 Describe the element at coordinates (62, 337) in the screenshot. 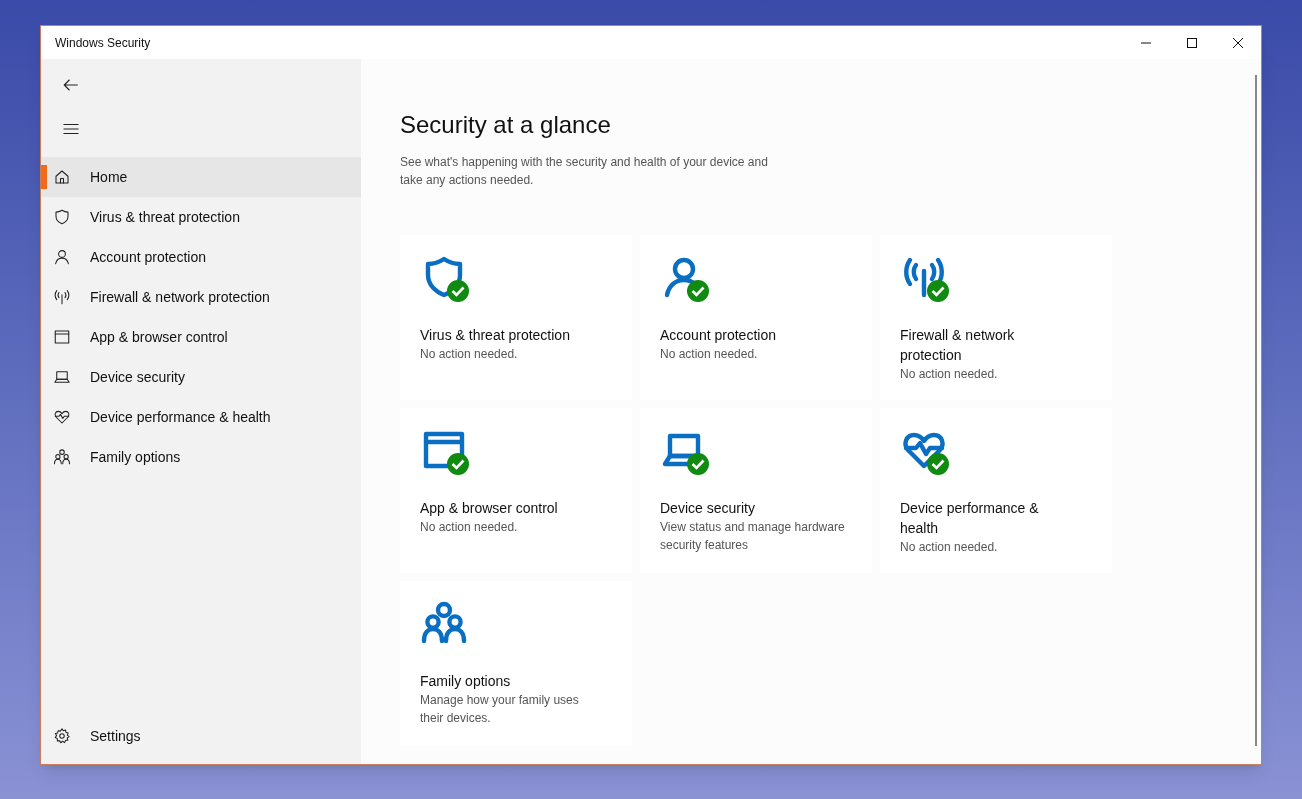

I see `browser-icon` at that location.